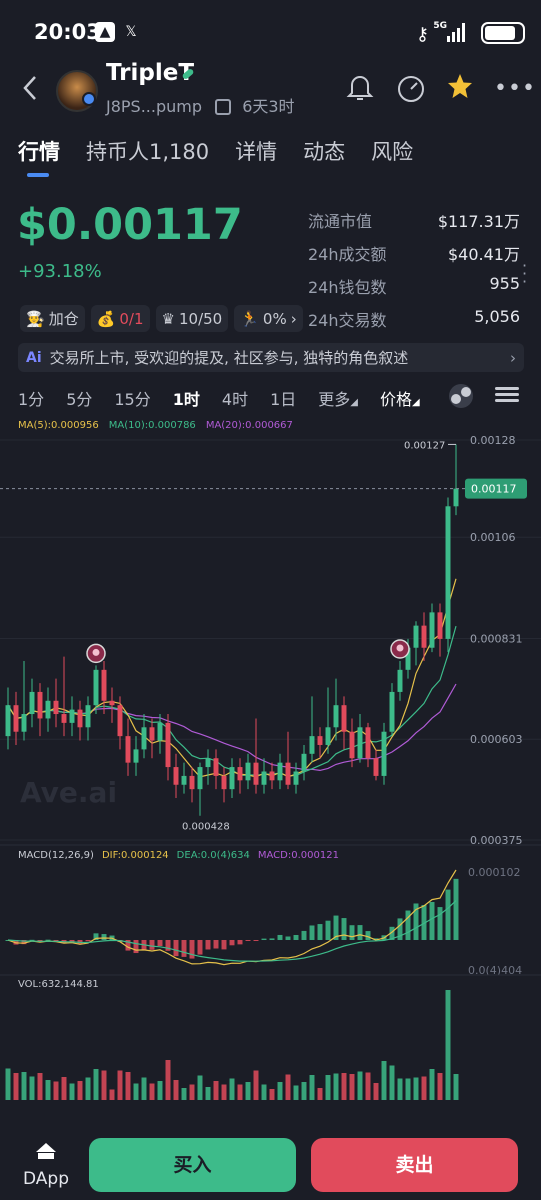 The image size is (541, 1200). I want to click on money-bag-icon: 💰, so click(106, 318).